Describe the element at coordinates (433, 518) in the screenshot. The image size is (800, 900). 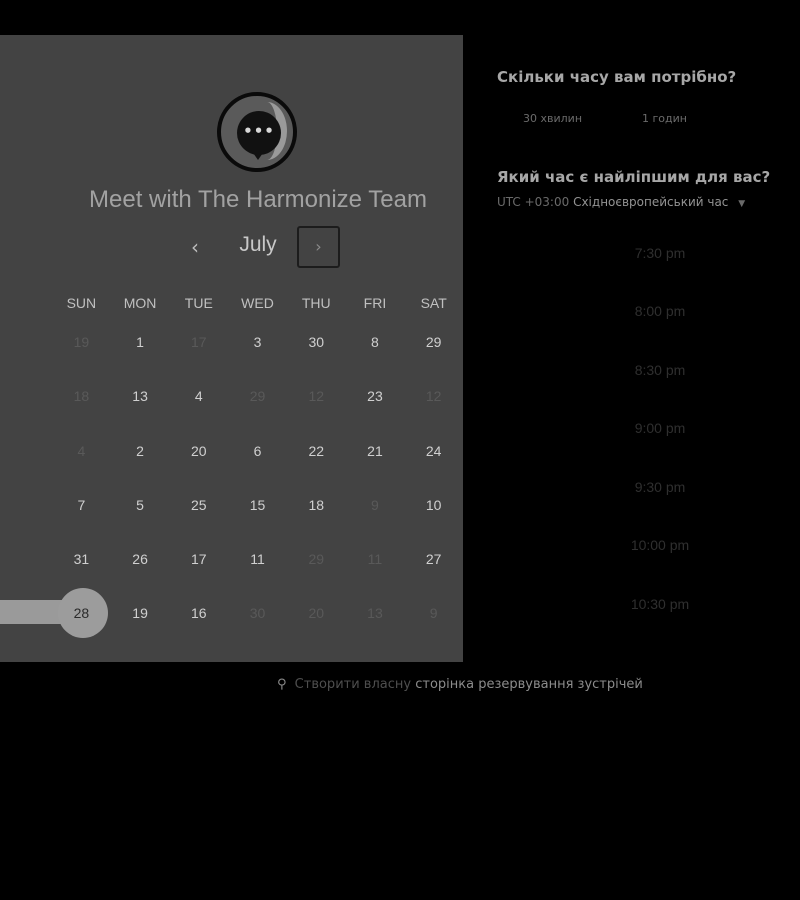
I see `calendar-day: 10` at that location.